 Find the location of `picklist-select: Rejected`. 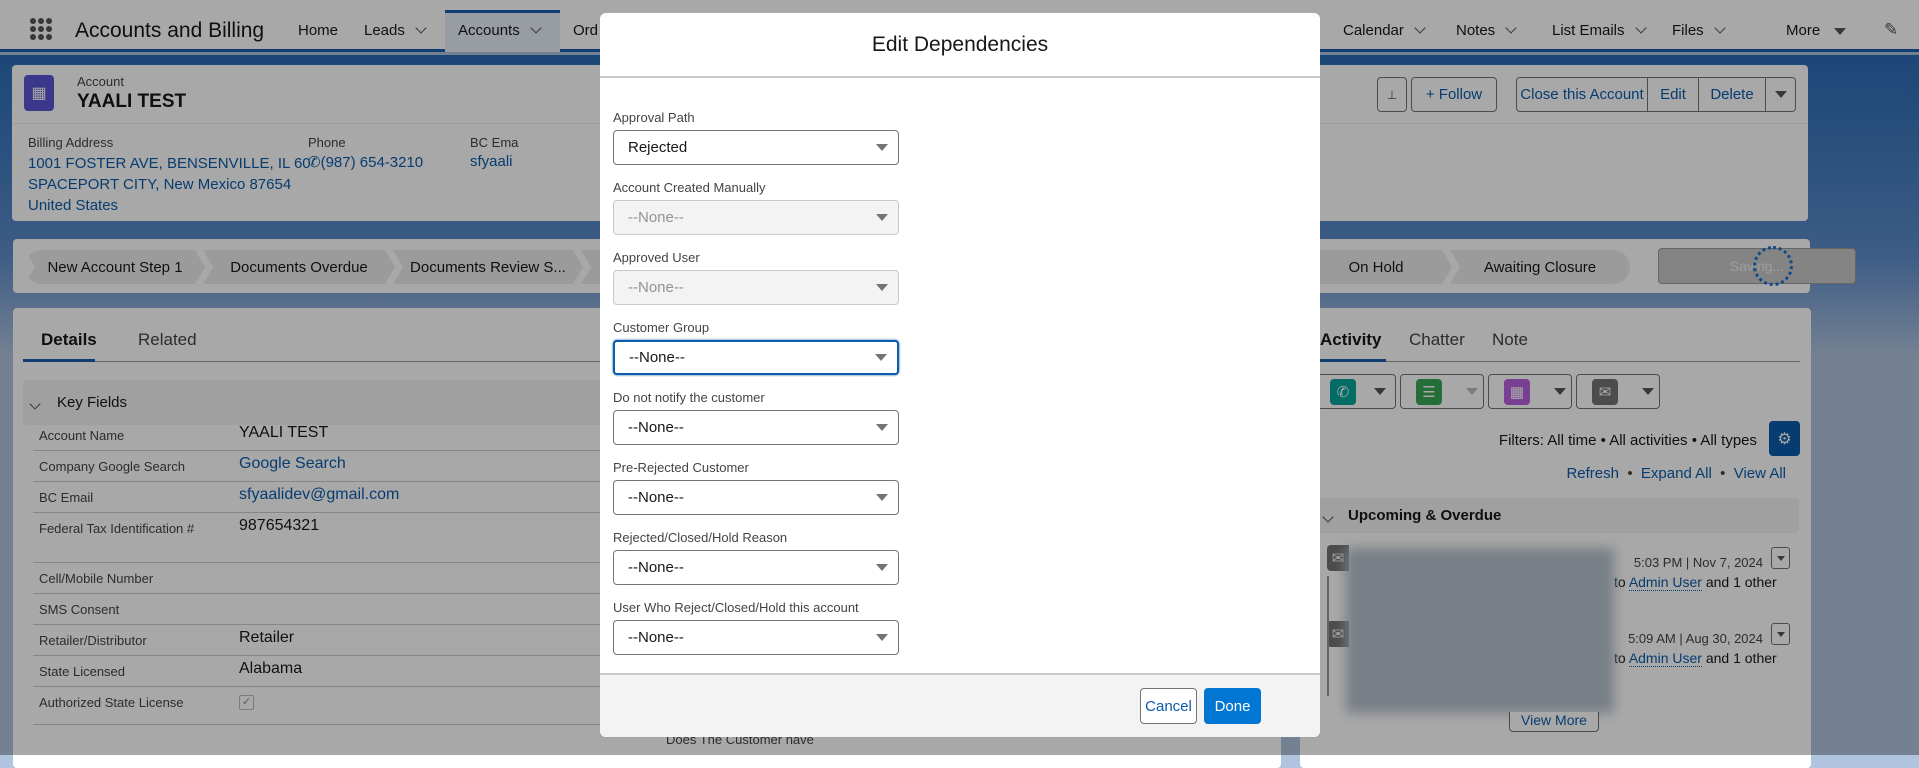

picklist-select: Rejected is located at coordinates (756, 147).